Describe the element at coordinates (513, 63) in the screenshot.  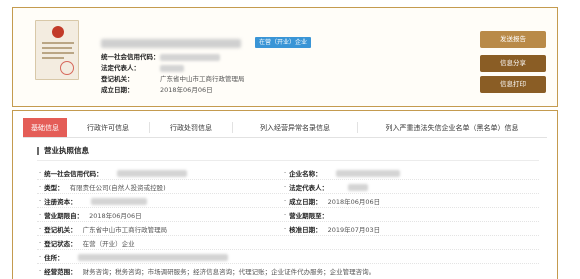
I see `share-info-button: 信息分享` at that location.